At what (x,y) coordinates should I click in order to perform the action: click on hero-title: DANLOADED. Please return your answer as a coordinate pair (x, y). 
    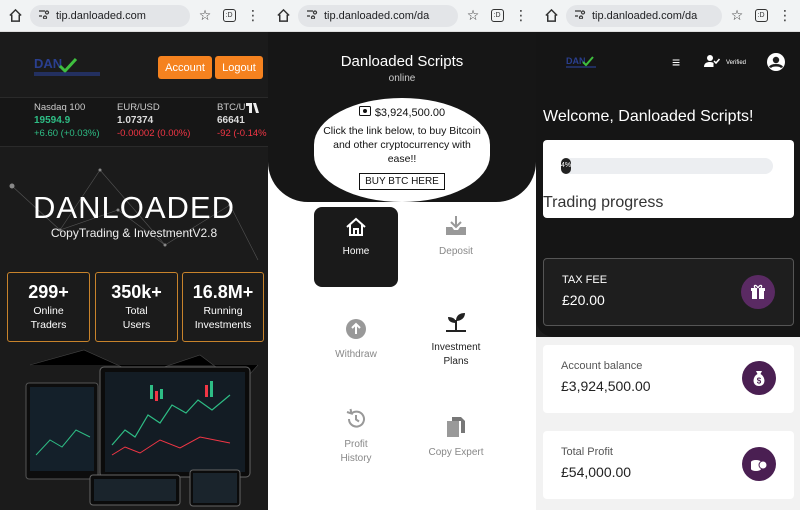
    Looking at the image, I should click on (134, 207).